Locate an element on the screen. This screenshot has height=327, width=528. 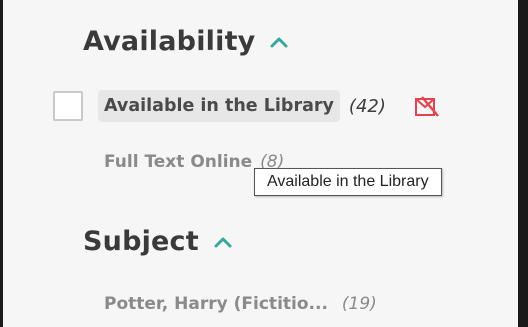
facet-link-full-text-online: Full Text Online is located at coordinates (178, 162).